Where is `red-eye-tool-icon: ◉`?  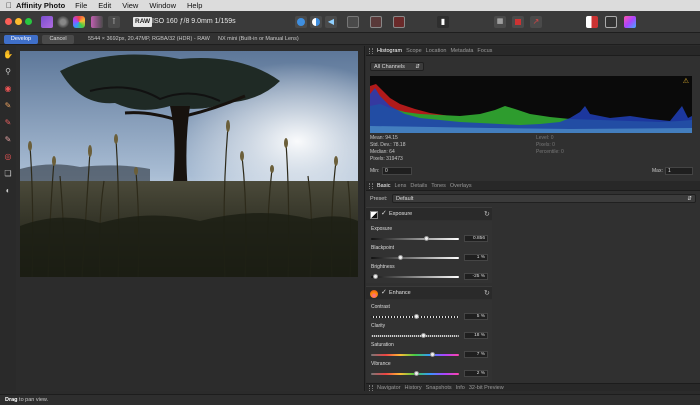
red-eye-tool-icon: ◉ is located at coordinates (8, 89).